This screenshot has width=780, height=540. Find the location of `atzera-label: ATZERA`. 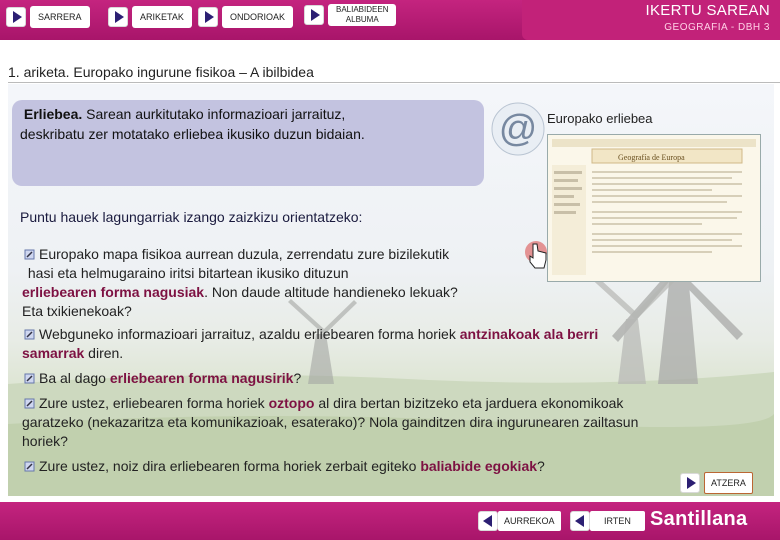

atzera-label: ATZERA is located at coordinates (728, 483).